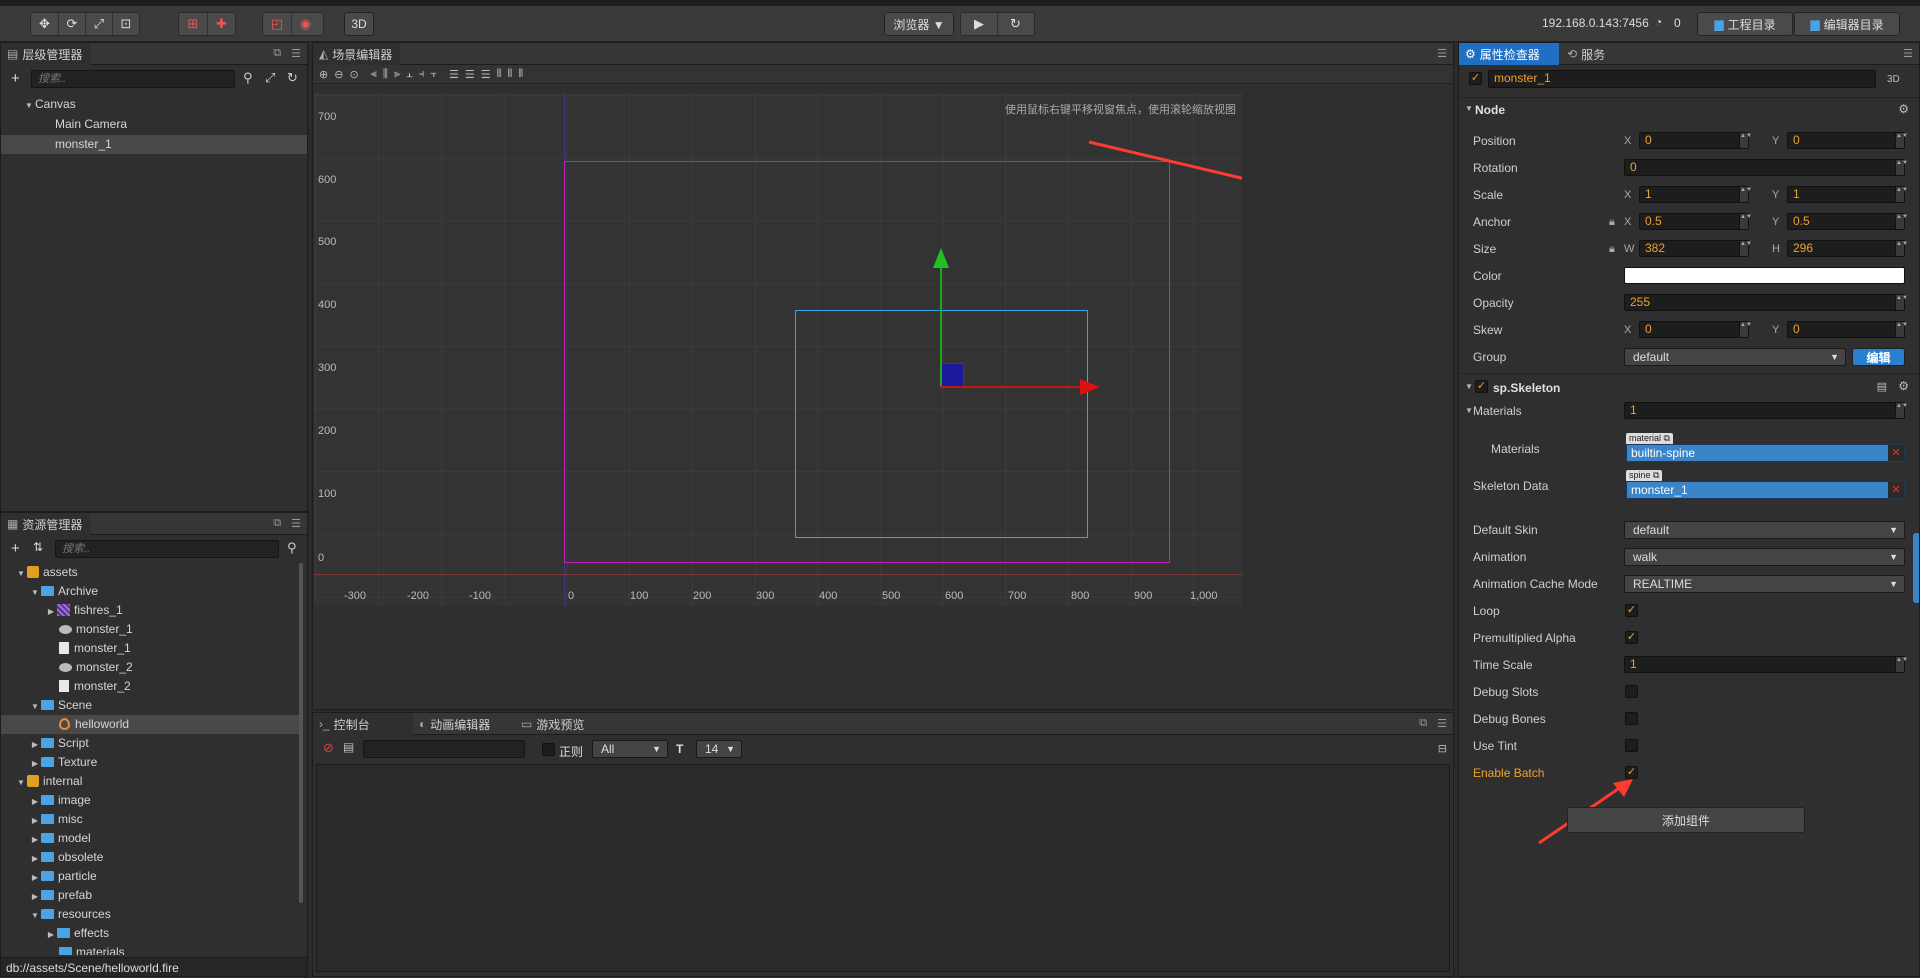 This screenshot has width=1920, height=978. What do you see at coordinates (1631, 691) in the screenshot?
I see `debug-slots-checkbox` at bounding box center [1631, 691].